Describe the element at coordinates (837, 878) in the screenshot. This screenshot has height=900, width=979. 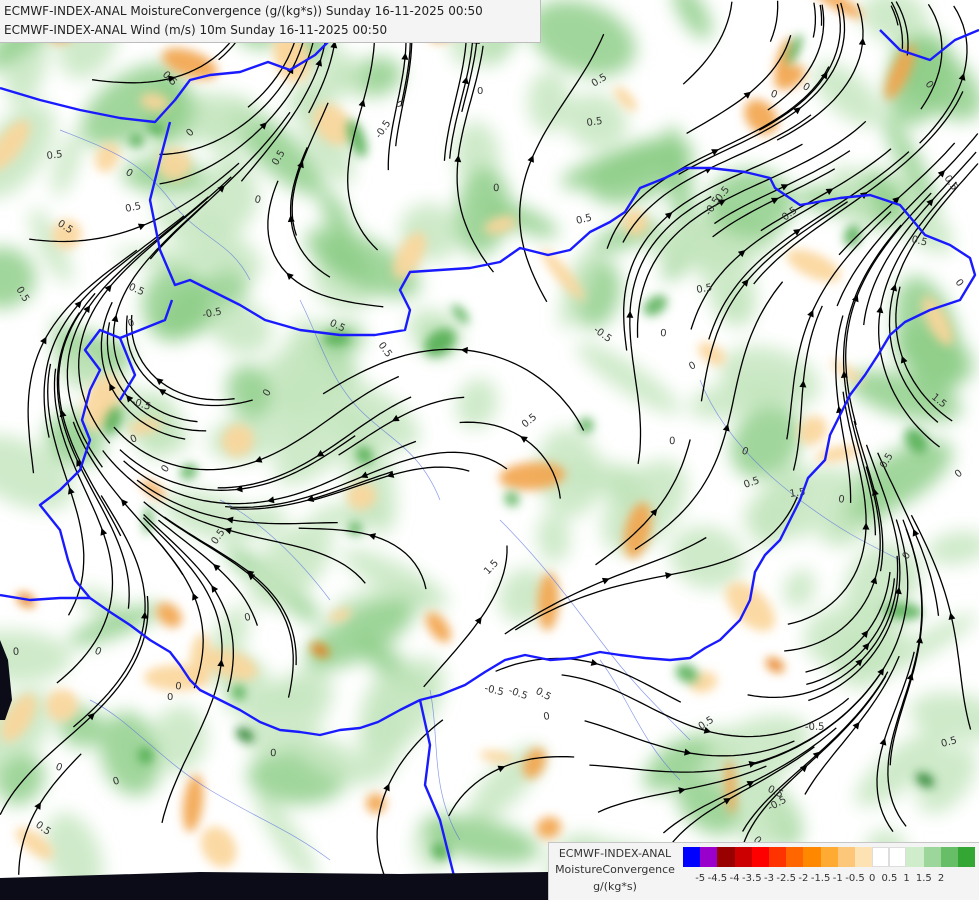
I see `legend-tick: -1` at that location.